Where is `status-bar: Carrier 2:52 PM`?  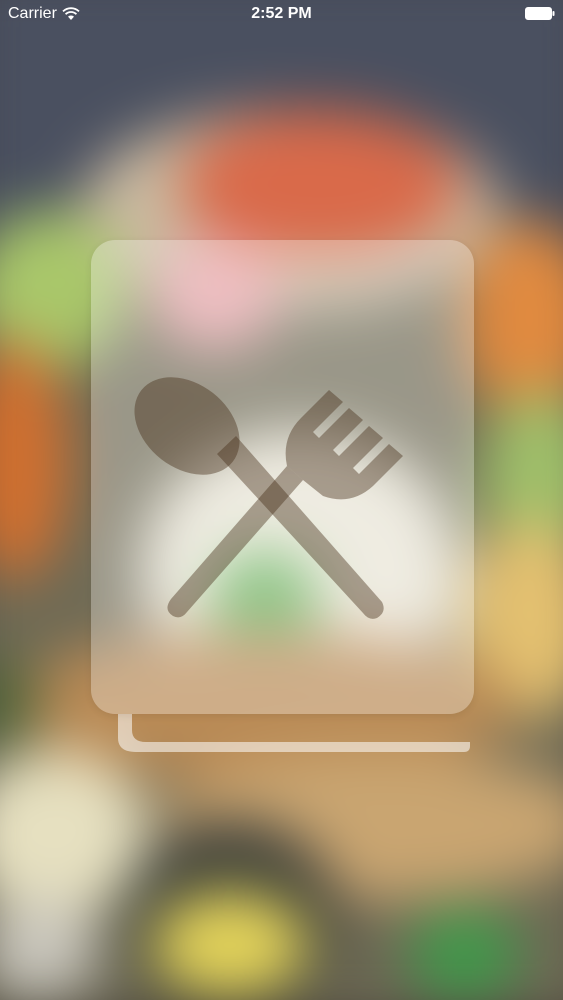 status-bar: Carrier 2:52 PM is located at coordinates (281, 14).